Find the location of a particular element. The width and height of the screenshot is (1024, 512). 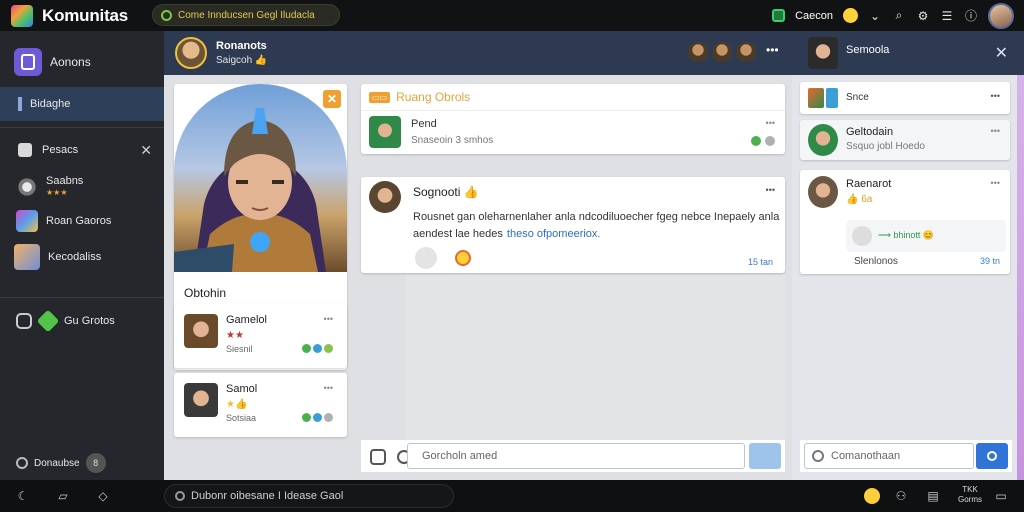

top-search-bar: Come Innducsen Gegl Iludacla is located at coordinates (246, 15).